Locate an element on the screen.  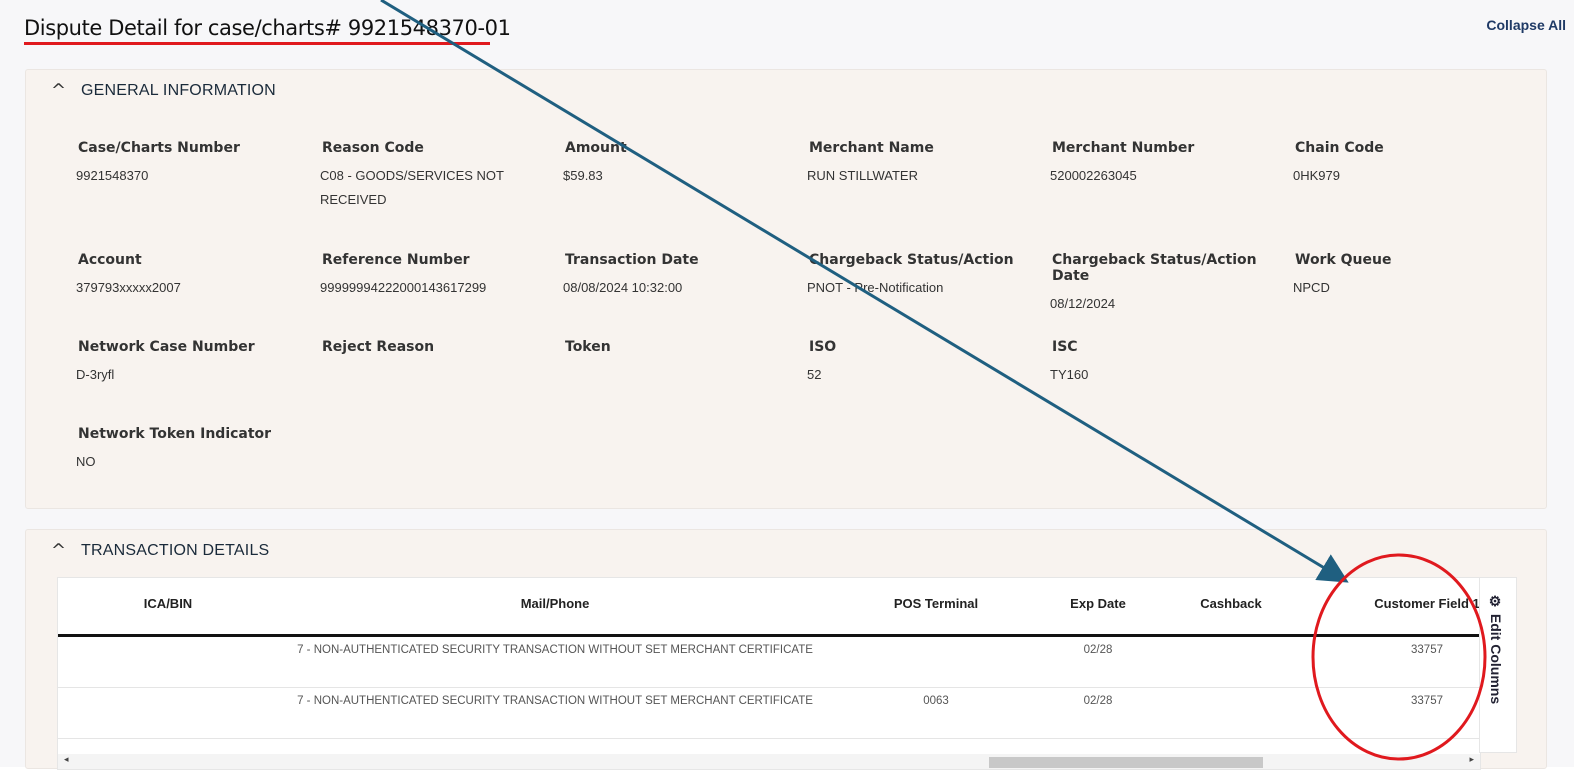
column-header-cashback: Cashback is located at coordinates (1230, 603).